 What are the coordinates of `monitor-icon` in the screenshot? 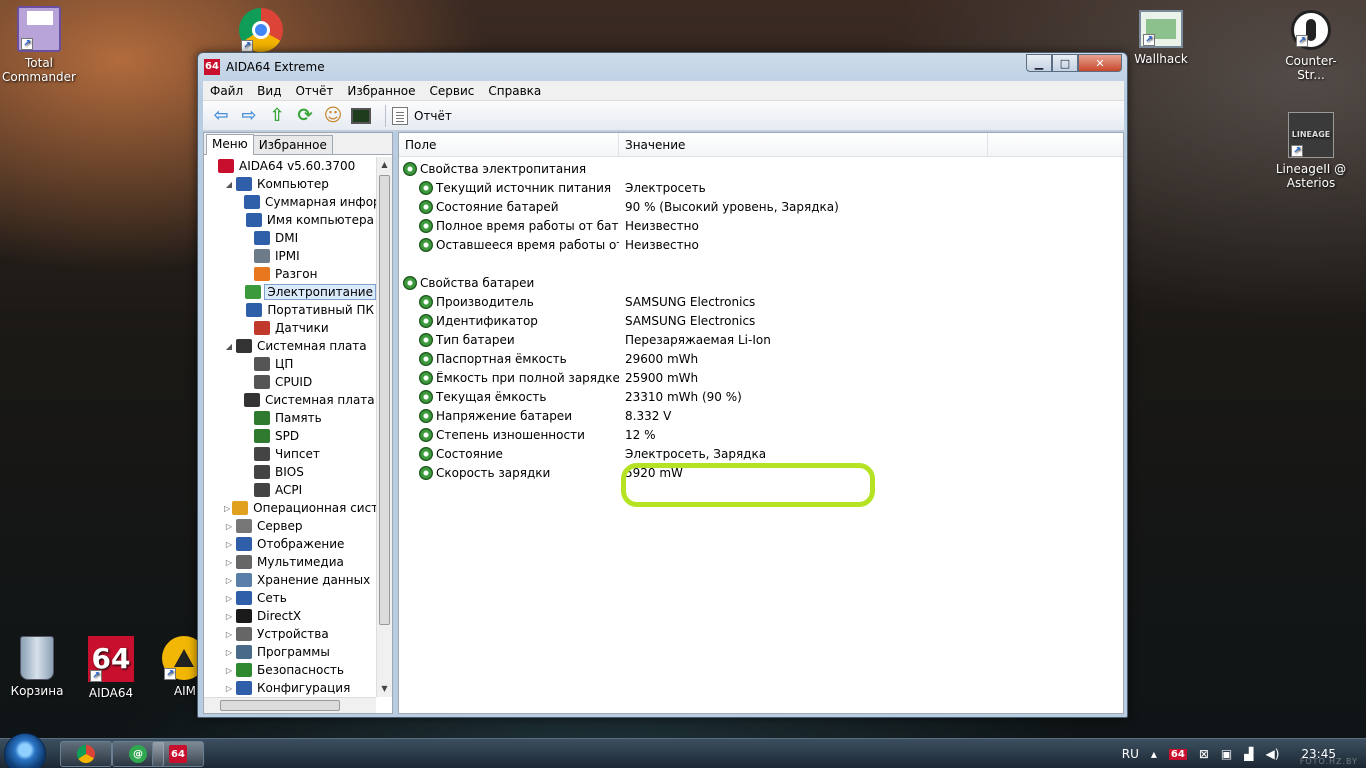 It's located at (361, 116).